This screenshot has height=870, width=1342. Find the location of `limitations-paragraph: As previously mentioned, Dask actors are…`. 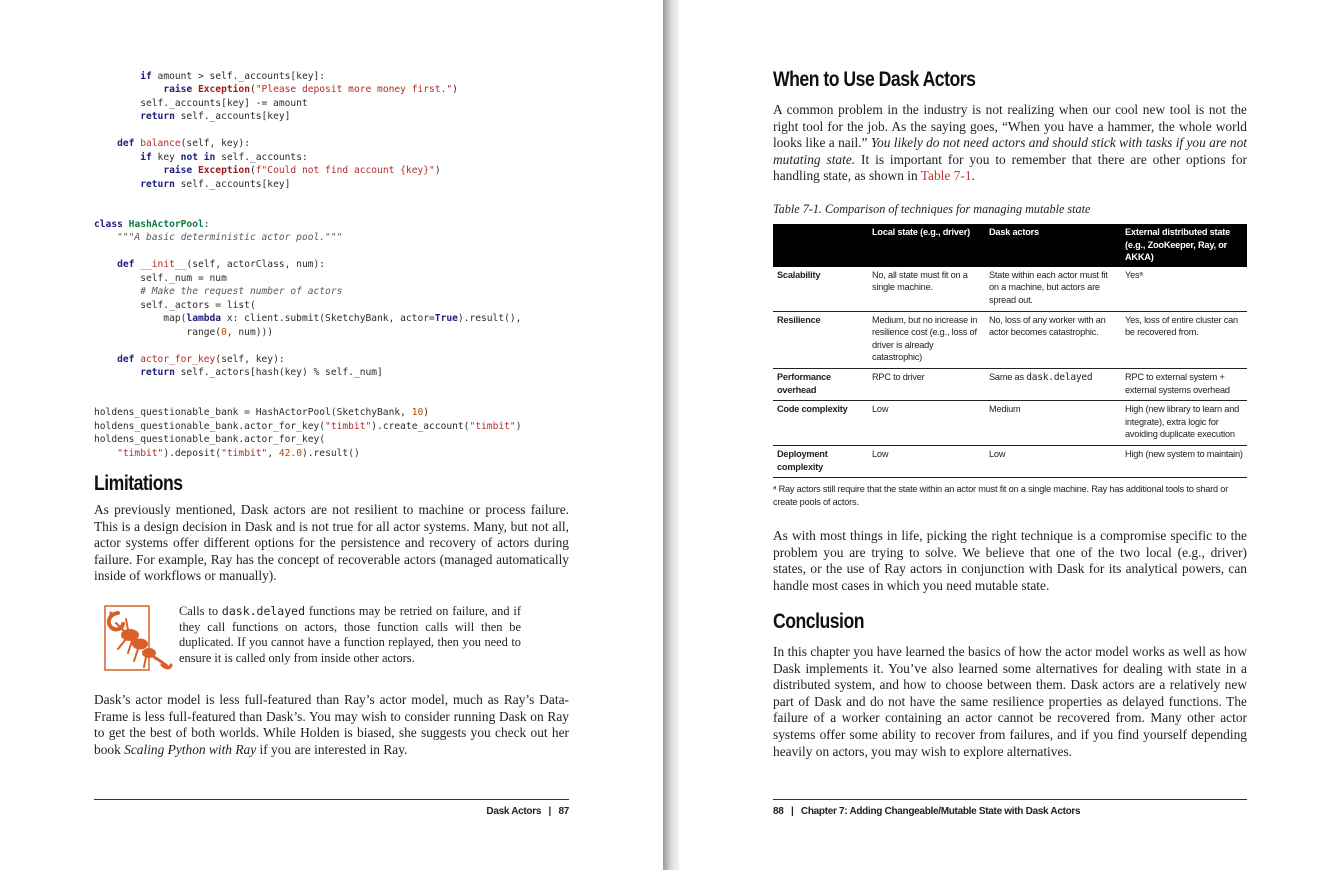

limitations-paragraph: As previously mentioned, Dask actors are… is located at coordinates (331, 543).